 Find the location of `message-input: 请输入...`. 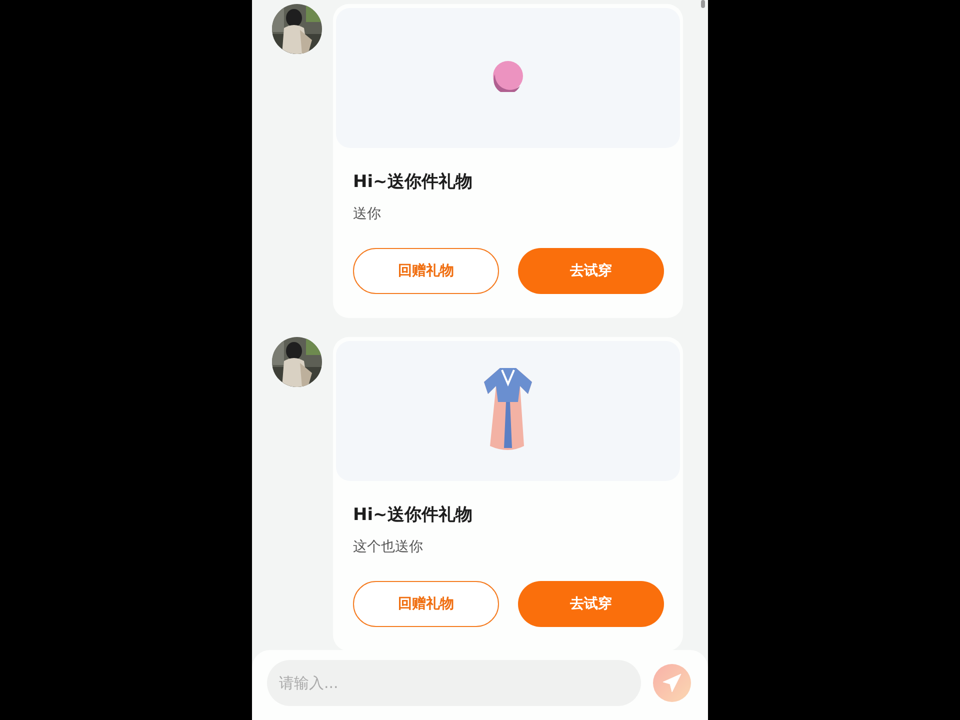

message-input: 请输入... is located at coordinates (454, 683).